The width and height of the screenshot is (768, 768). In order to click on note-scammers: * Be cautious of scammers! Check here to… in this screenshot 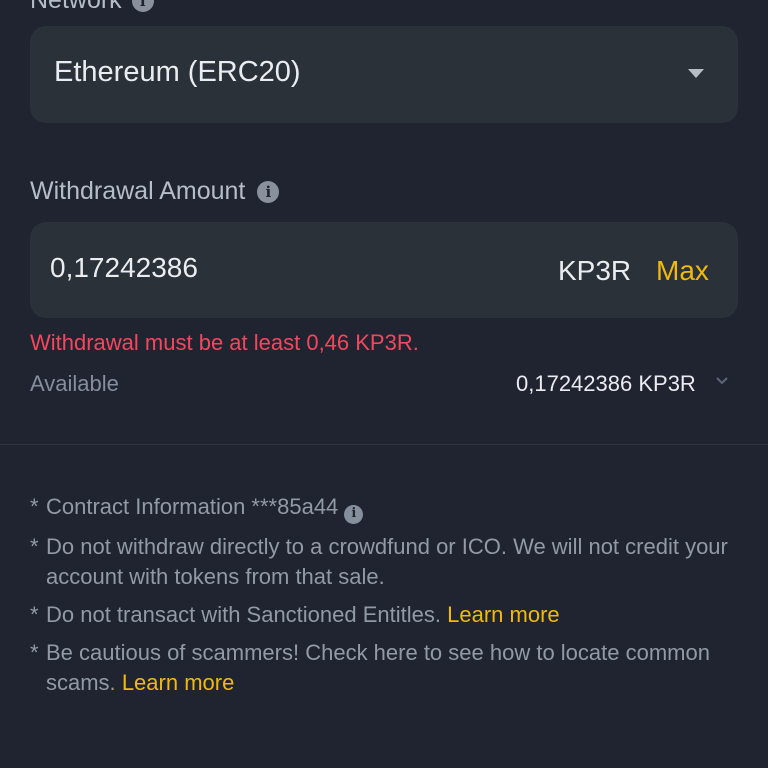, I will do `click(385, 668)`.